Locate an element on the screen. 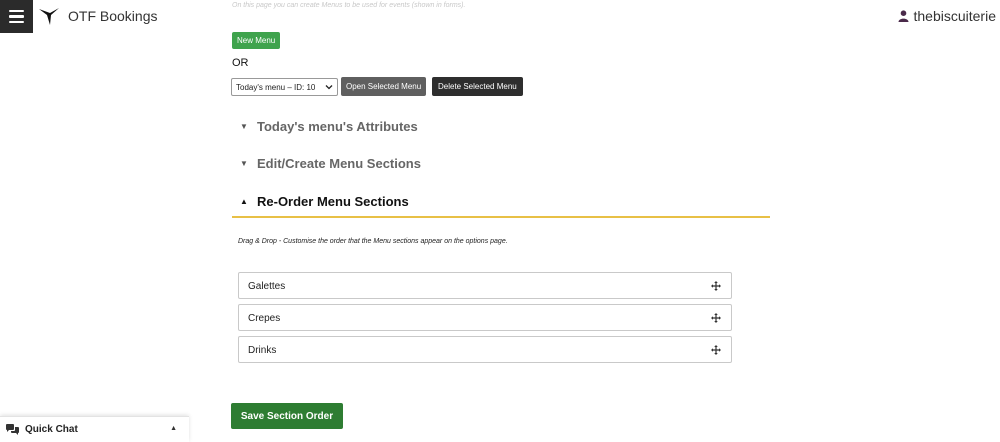 This screenshot has width=1000, height=442. accordion-label: Re-Order Menu Sections is located at coordinates (333, 201).